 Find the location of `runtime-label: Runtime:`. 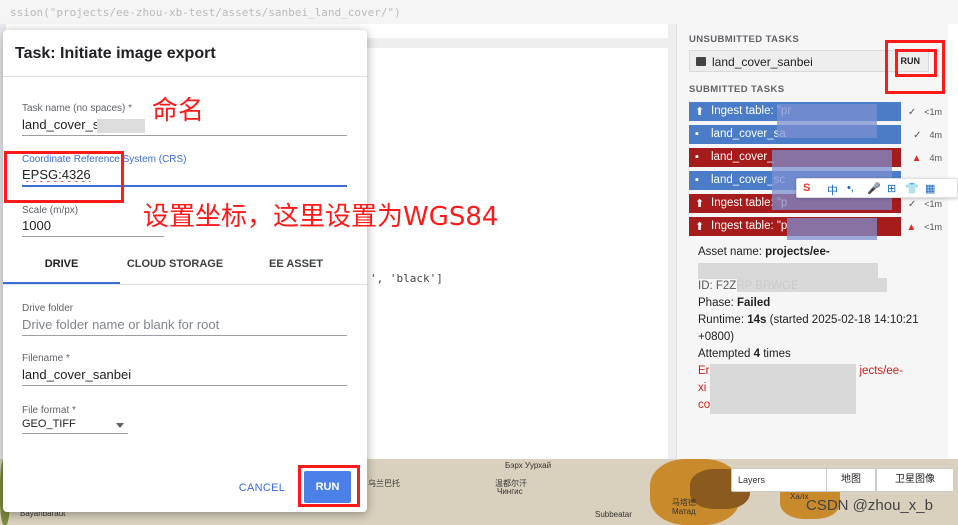

runtime-label: Runtime: is located at coordinates (721, 320).